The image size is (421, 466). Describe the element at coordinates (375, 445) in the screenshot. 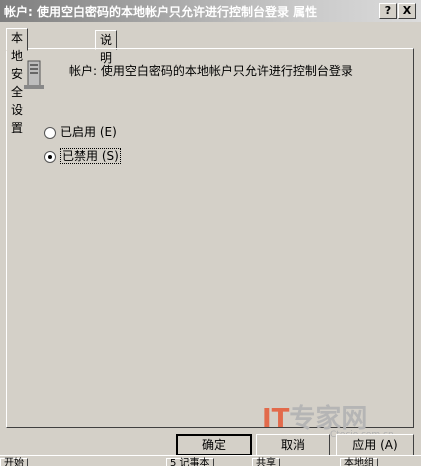

I see `apply-button: 应用 (A)` at that location.